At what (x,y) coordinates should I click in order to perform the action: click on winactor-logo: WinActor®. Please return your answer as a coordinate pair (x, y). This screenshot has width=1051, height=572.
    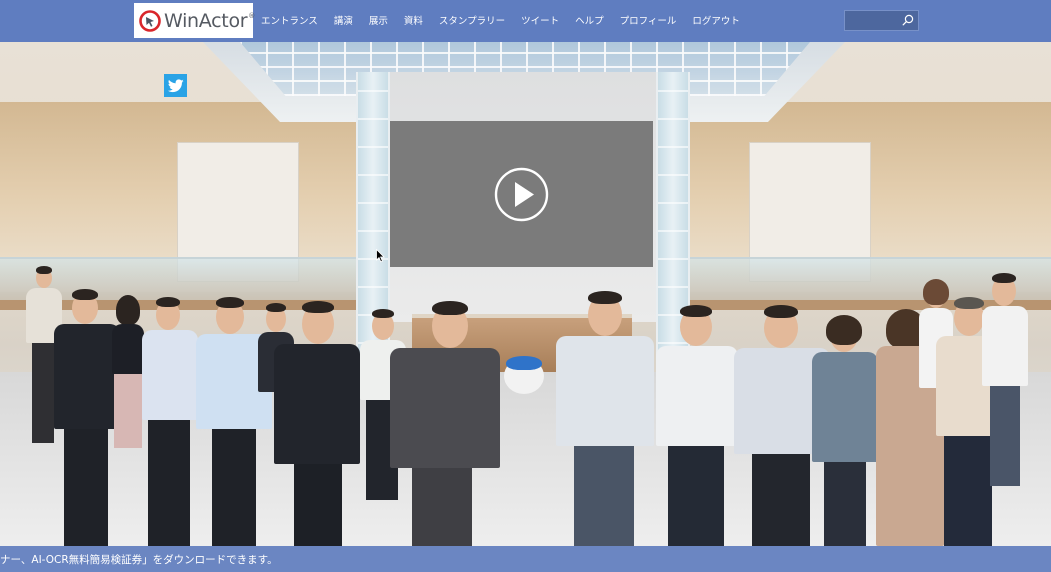
    Looking at the image, I should click on (194, 20).